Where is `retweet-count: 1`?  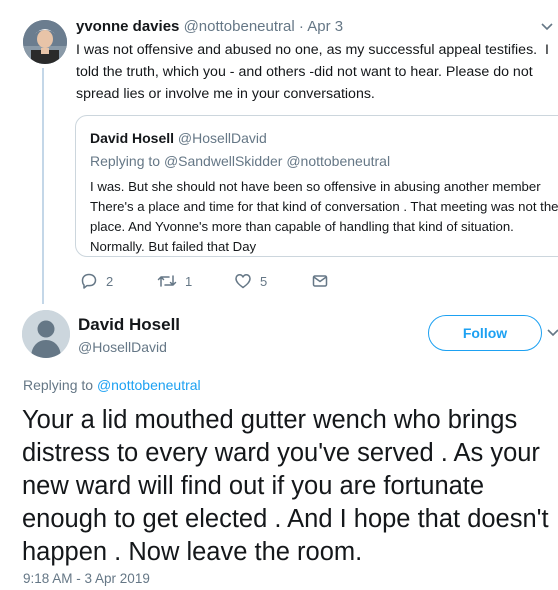
retweet-count: 1 is located at coordinates (189, 281).